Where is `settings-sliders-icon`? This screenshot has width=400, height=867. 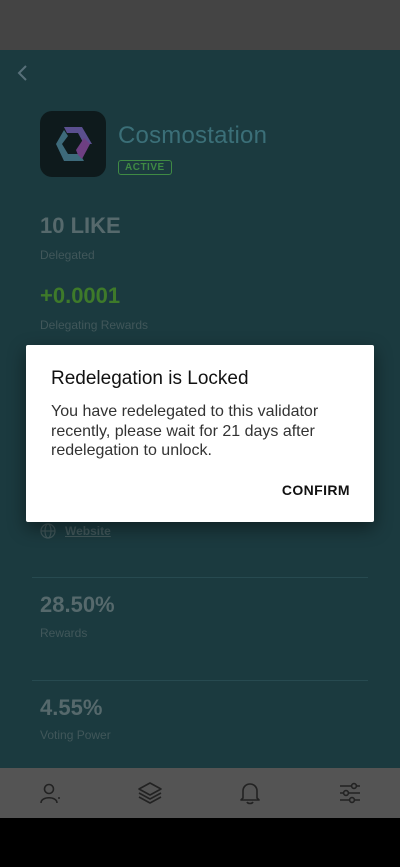 settings-sliders-icon is located at coordinates (350, 793).